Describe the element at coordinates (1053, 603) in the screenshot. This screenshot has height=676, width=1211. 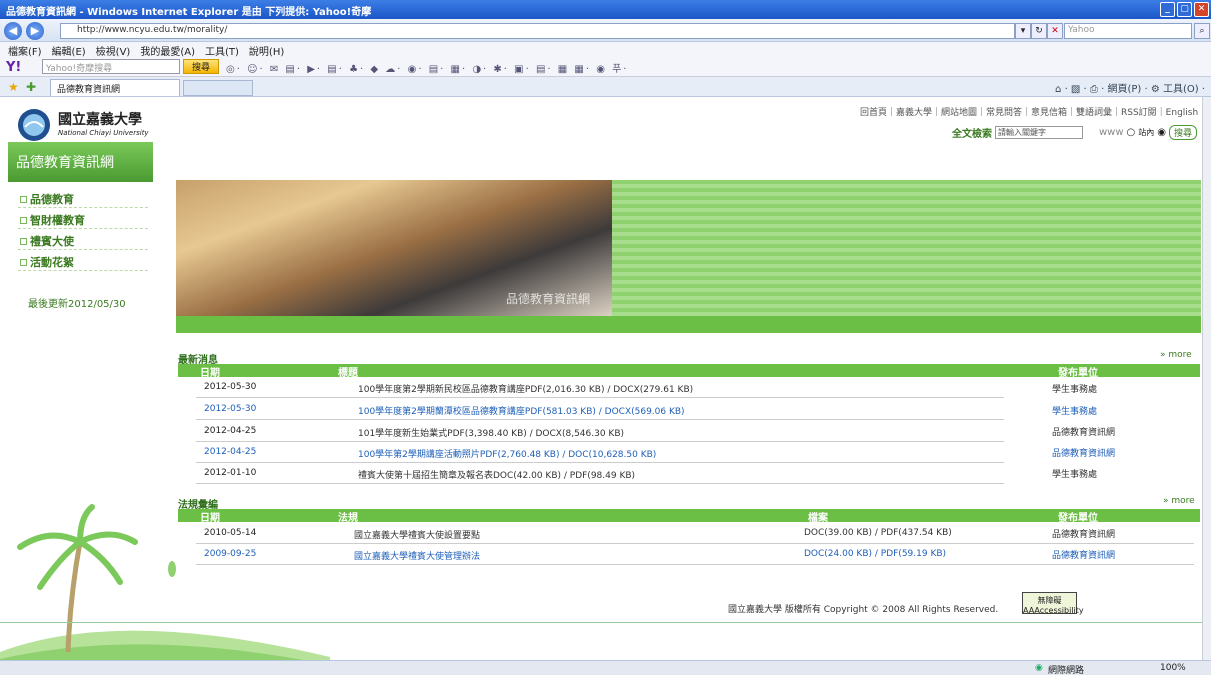
I see `accessibility-badge: 無障礙 AAAccessibility` at that location.